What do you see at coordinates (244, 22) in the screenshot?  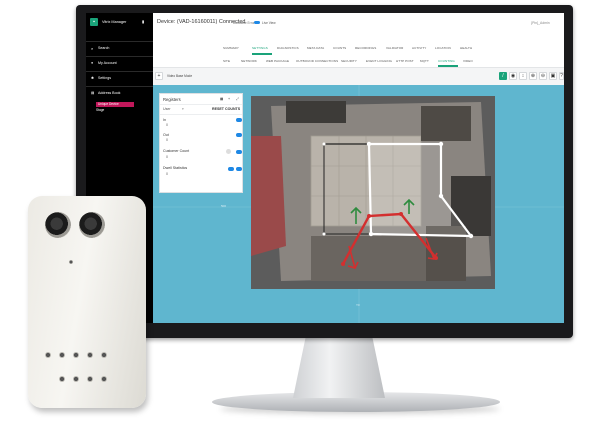 I see `status-label: Database Error` at bounding box center [244, 22].